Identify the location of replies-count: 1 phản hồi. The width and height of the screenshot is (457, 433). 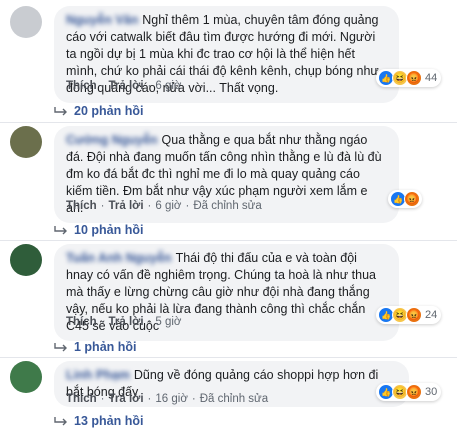
(105, 347).